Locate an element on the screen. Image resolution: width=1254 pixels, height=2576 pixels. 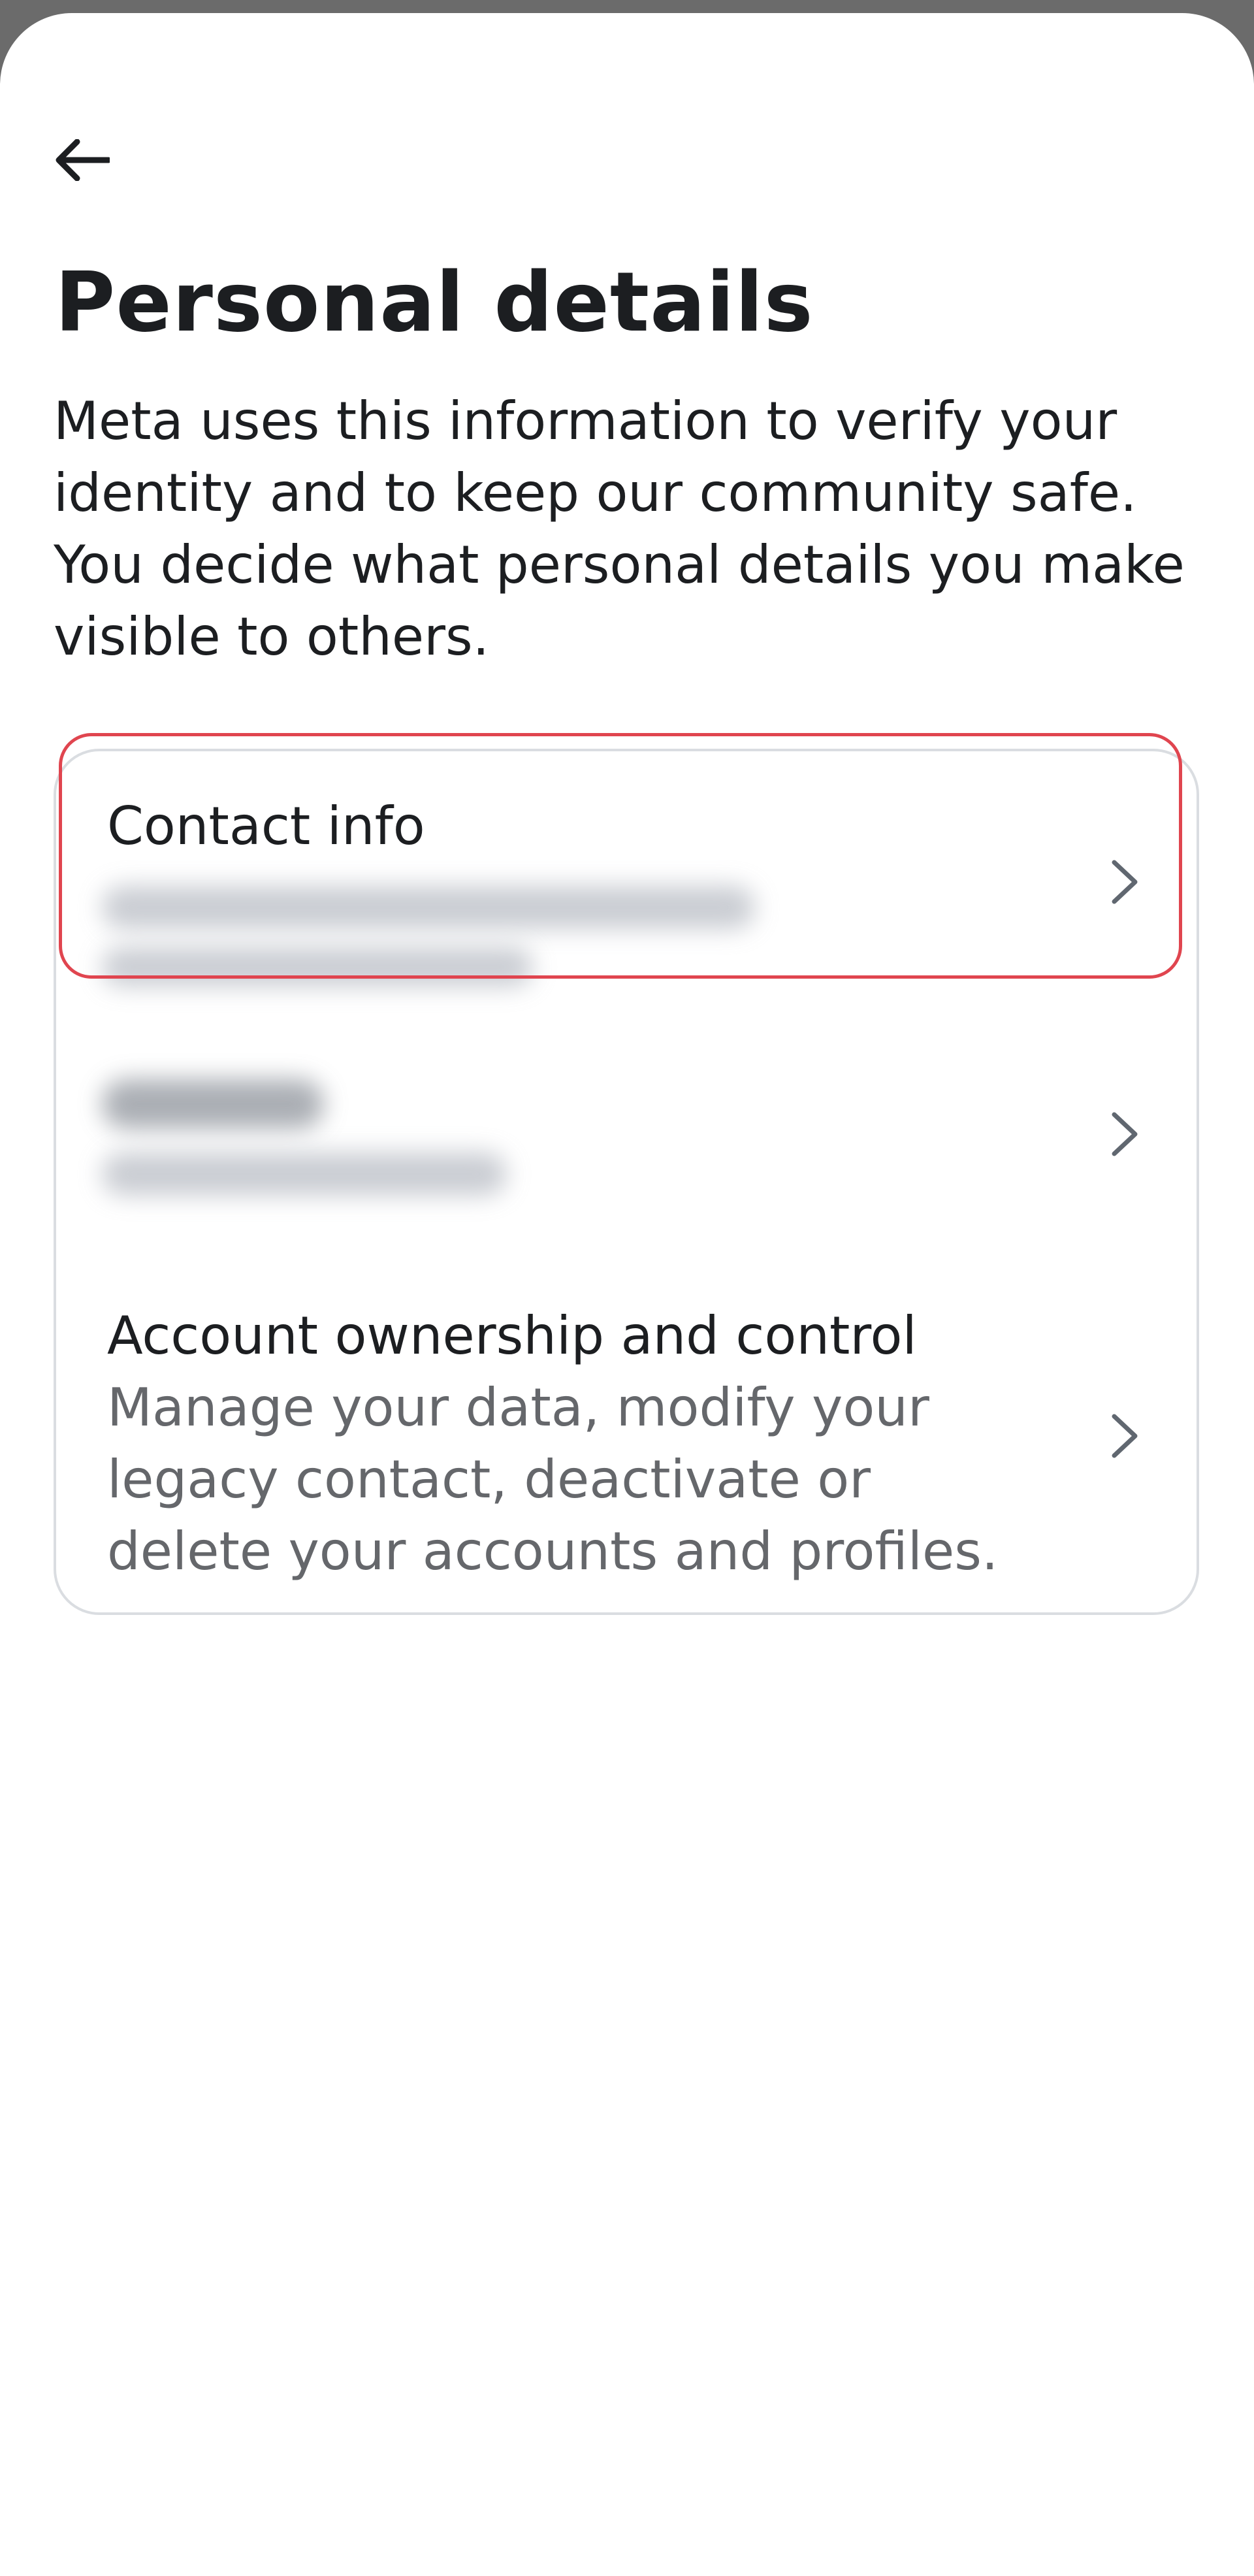
contact-info-row: Contact info is located at coordinates (626, 868).